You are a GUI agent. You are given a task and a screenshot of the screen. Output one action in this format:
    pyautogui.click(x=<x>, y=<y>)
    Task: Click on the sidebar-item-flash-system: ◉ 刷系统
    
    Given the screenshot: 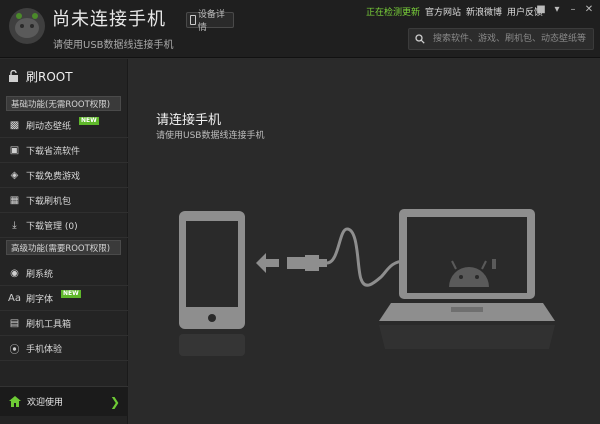 What is the action you would take?
    pyautogui.click(x=64, y=274)
    